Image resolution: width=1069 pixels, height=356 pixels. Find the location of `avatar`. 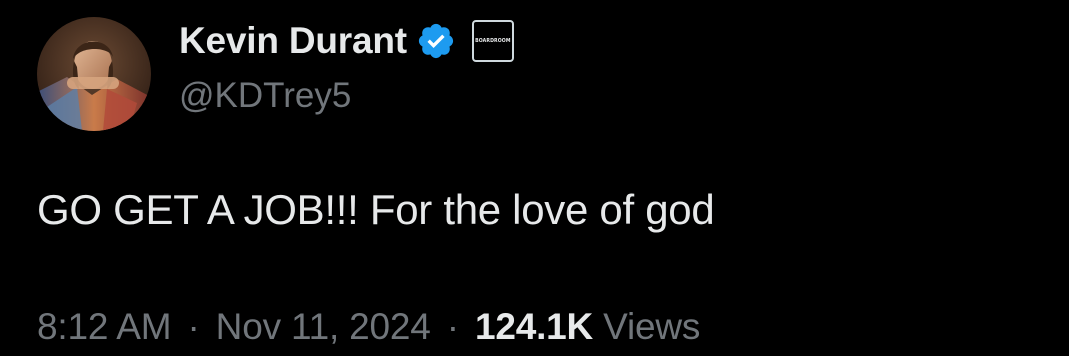

avatar is located at coordinates (94, 74).